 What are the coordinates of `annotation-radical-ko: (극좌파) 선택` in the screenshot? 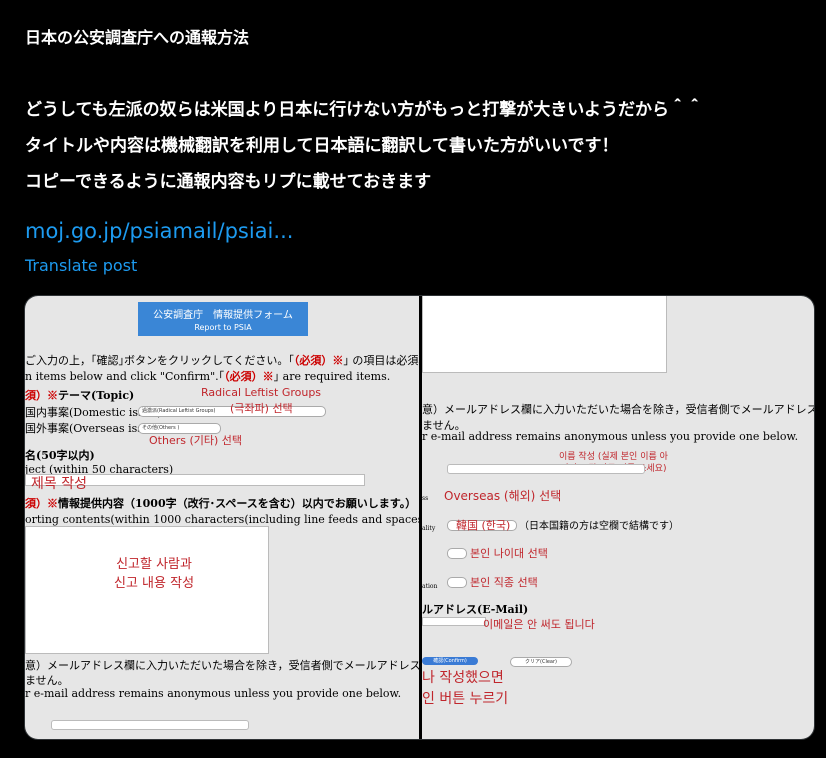 It's located at (261, 408).